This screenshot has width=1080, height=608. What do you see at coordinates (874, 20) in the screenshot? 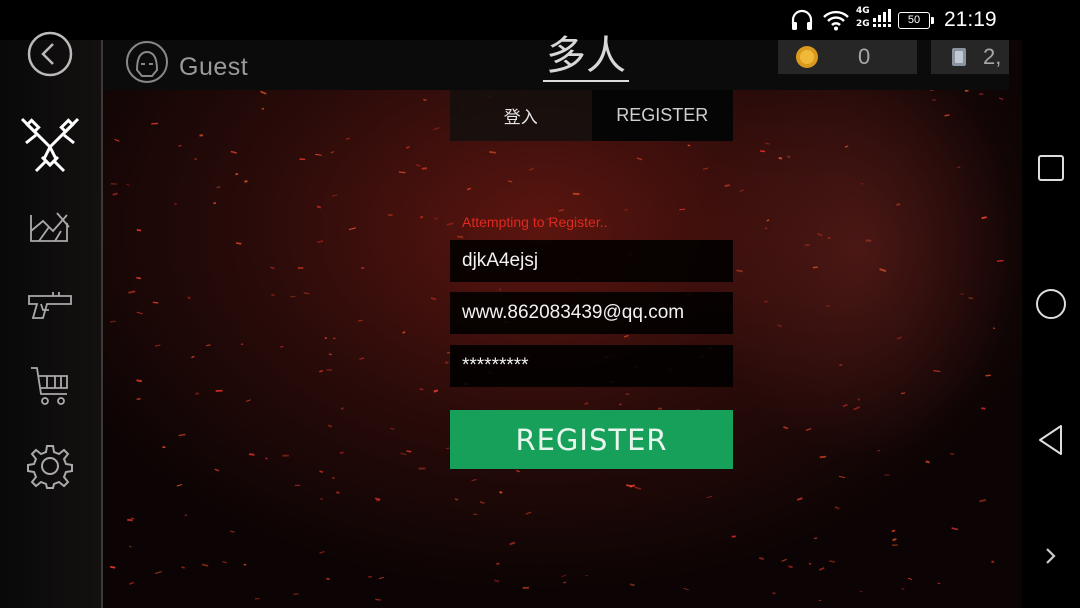
I see `signal-icon: 4G 2G` at bounding box center [874, 20].